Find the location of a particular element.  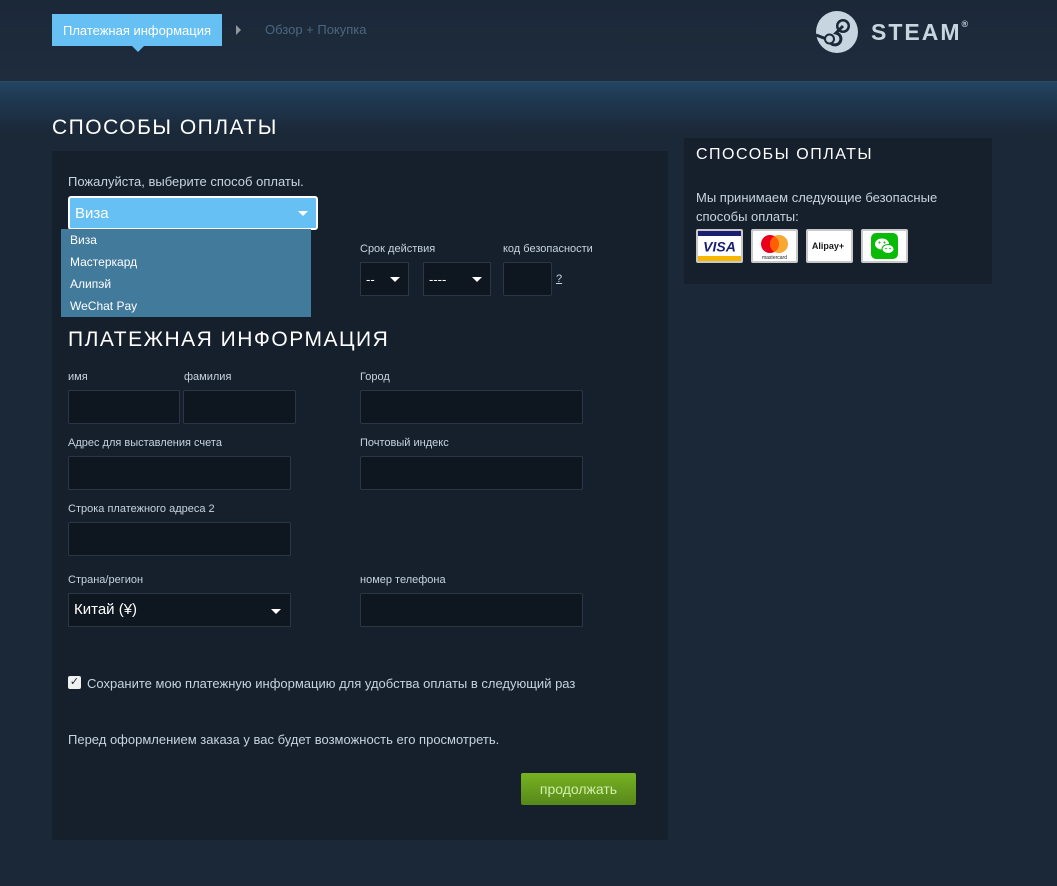

billing-address-input is located at coordinates (179, 473).